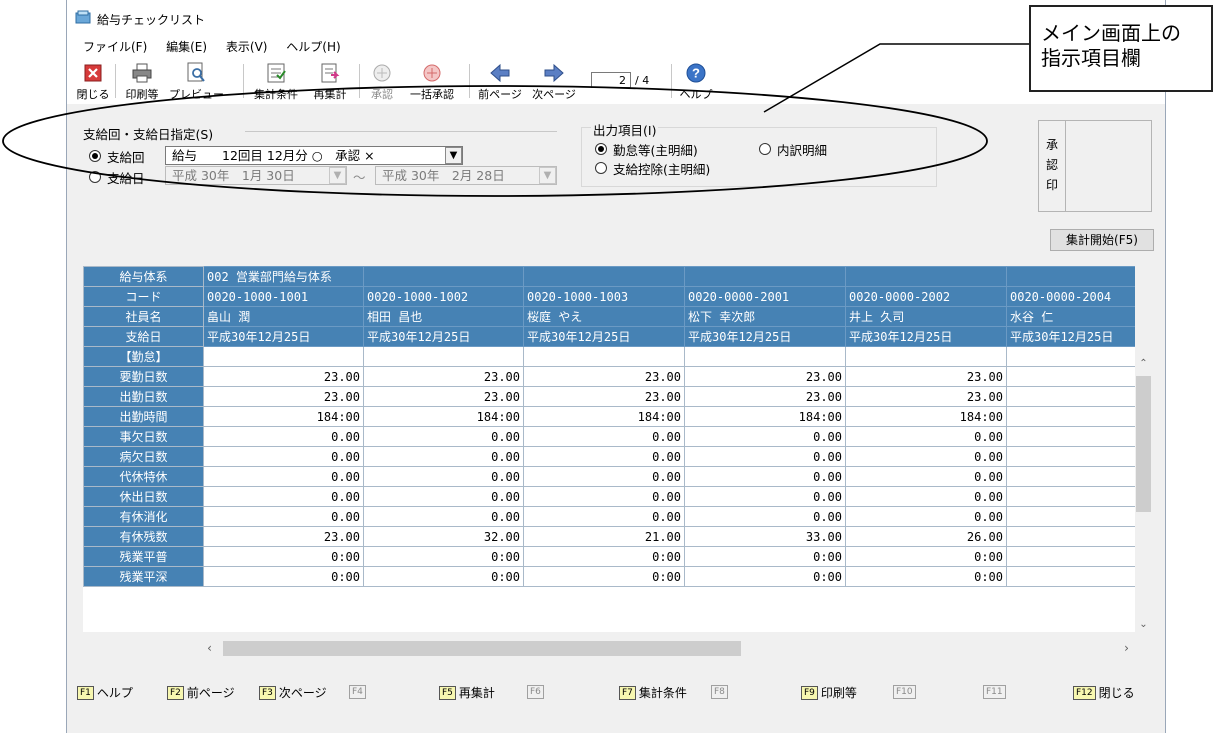 The width and height of the screenshot is (1227, 733). I want to click on menu-edit: 編集(E), so click(186, 47).